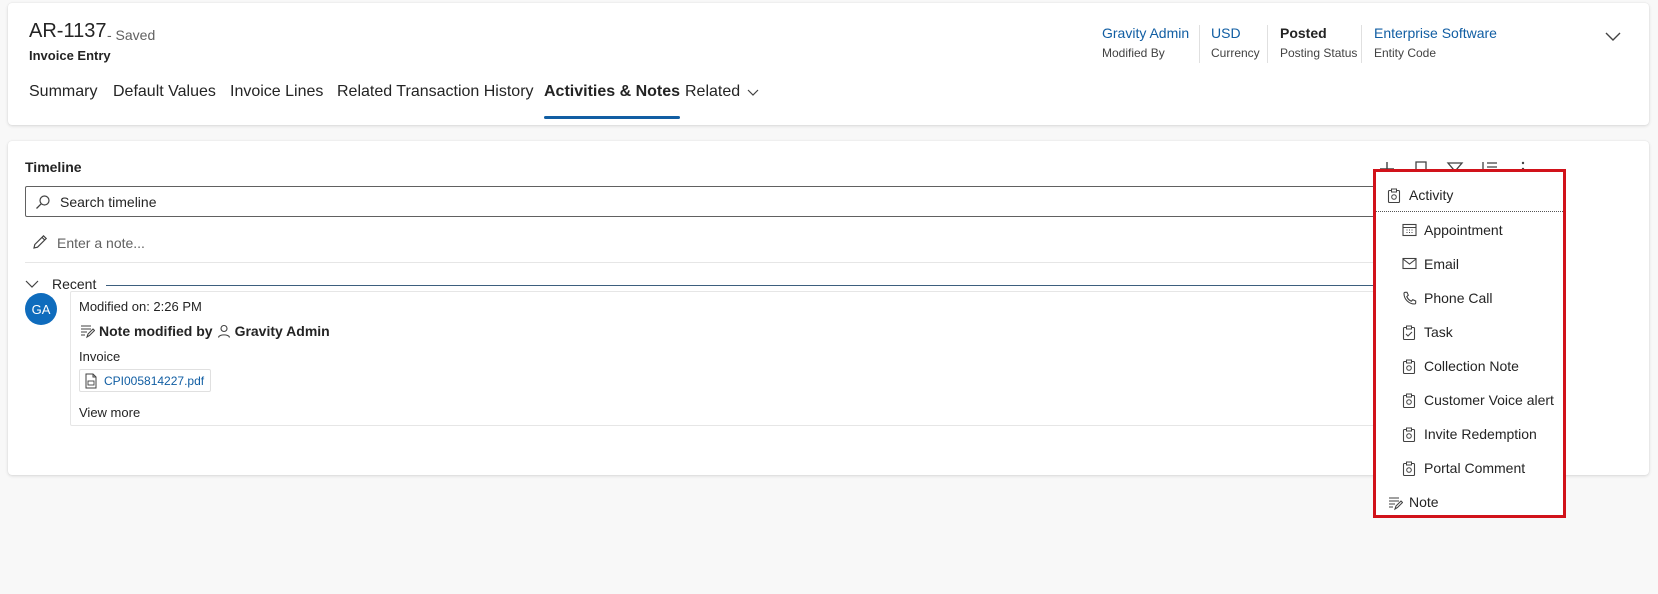 This screenshot has width=1658, height=594. I want to click on post-attachment: CPI005814227.pdf, so click(145, 380).